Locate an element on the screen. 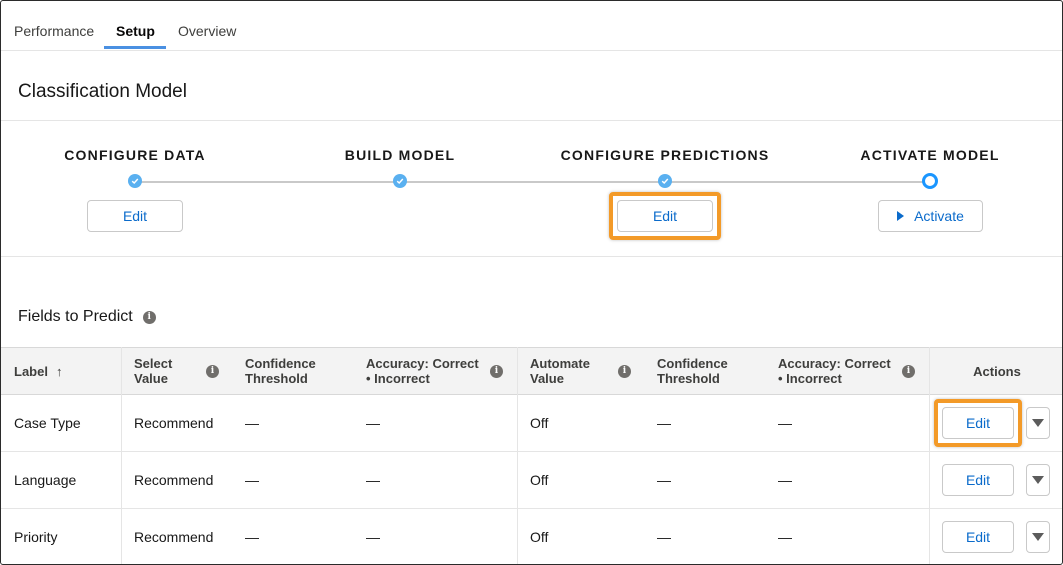 This screenshot has height=565, width=1063. table-row: Language Recommend — — Off — — Edit is located at coordinates (531, 480).